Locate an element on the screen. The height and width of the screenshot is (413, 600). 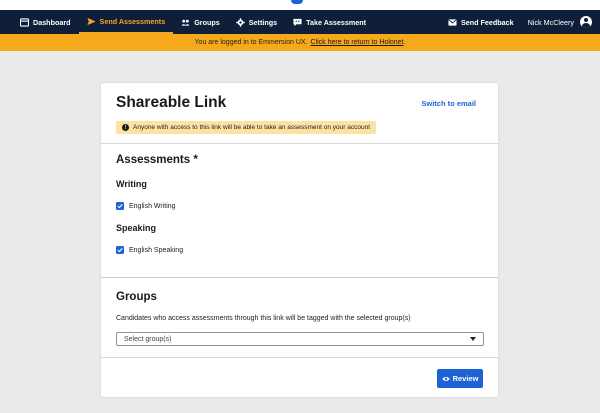
warning-icon: ! is located at coordinates (125, 127).